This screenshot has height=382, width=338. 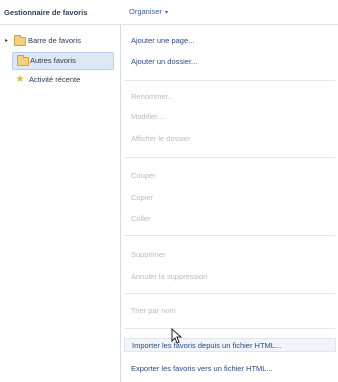 What do you see at coordinates (53, 60) in the screenshot?
I see `tree-item-label: Autres favoris` at bounding box center [53, 60].